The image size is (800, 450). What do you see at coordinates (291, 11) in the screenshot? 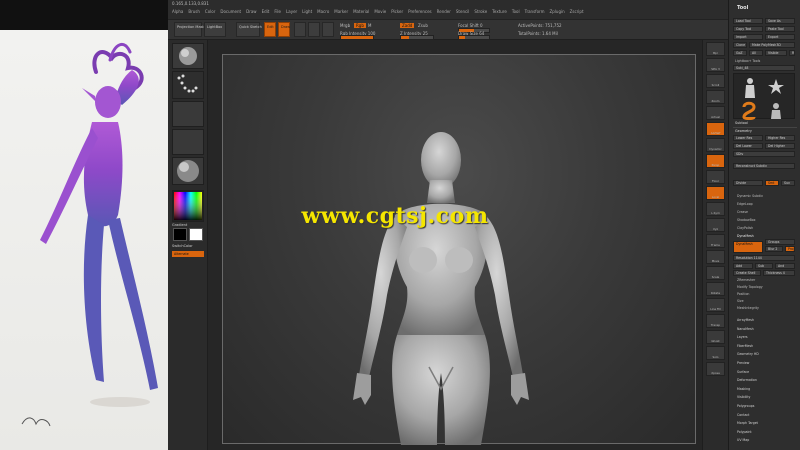
I see `menu-layer: Layer` at bounding box center [291, 11].